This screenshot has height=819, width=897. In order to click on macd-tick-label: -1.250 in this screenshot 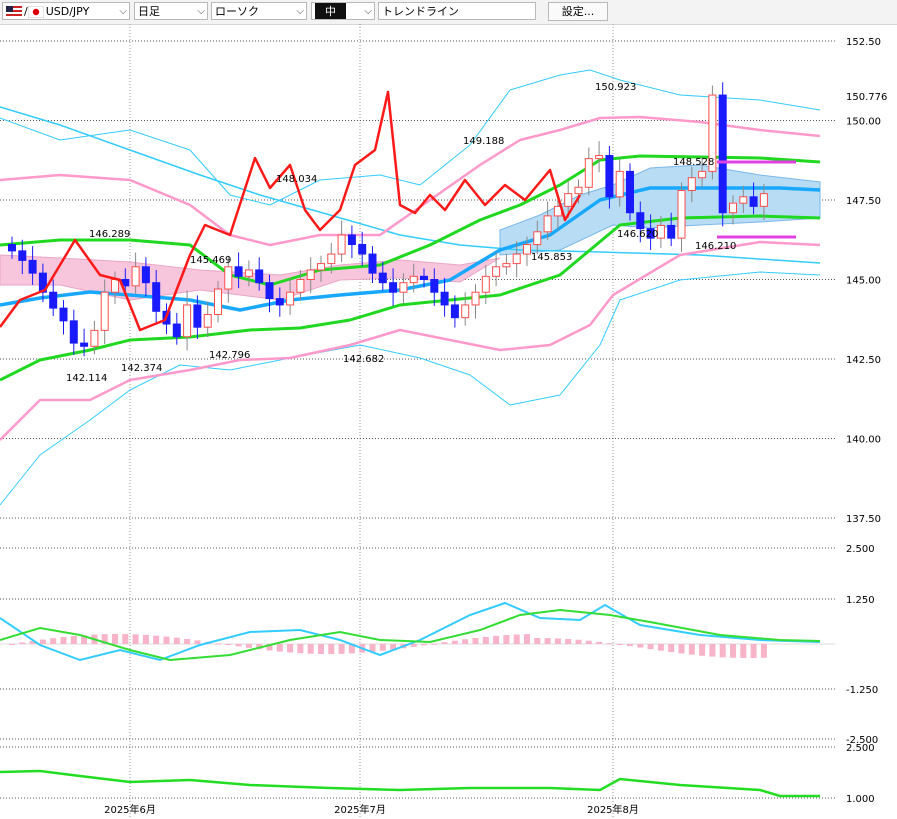, I will do `click(862, 690)`.